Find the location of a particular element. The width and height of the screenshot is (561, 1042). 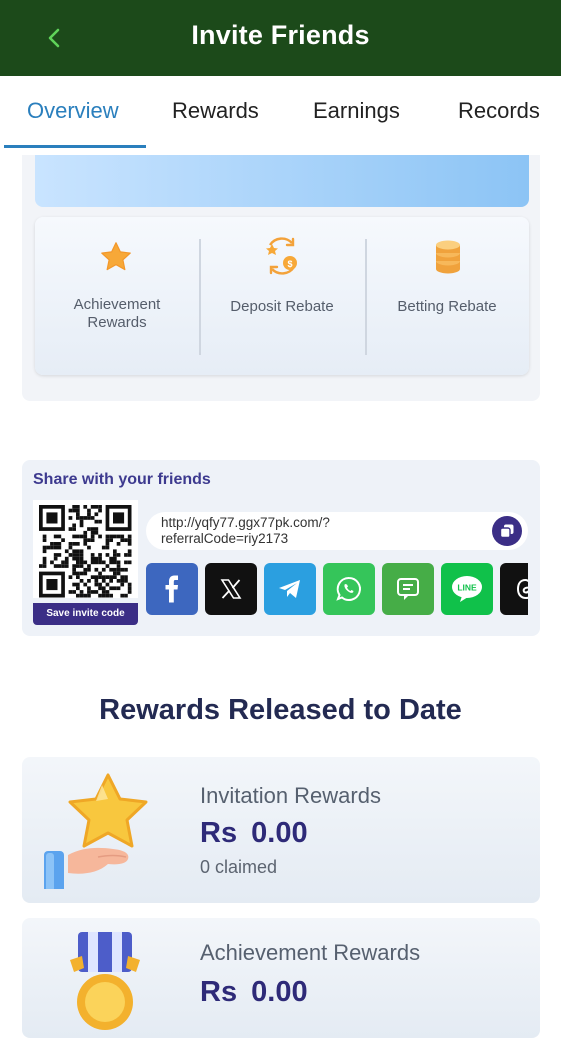

referral-link-line2: referralCode=riy2173 is located at coordinates (225, 538).